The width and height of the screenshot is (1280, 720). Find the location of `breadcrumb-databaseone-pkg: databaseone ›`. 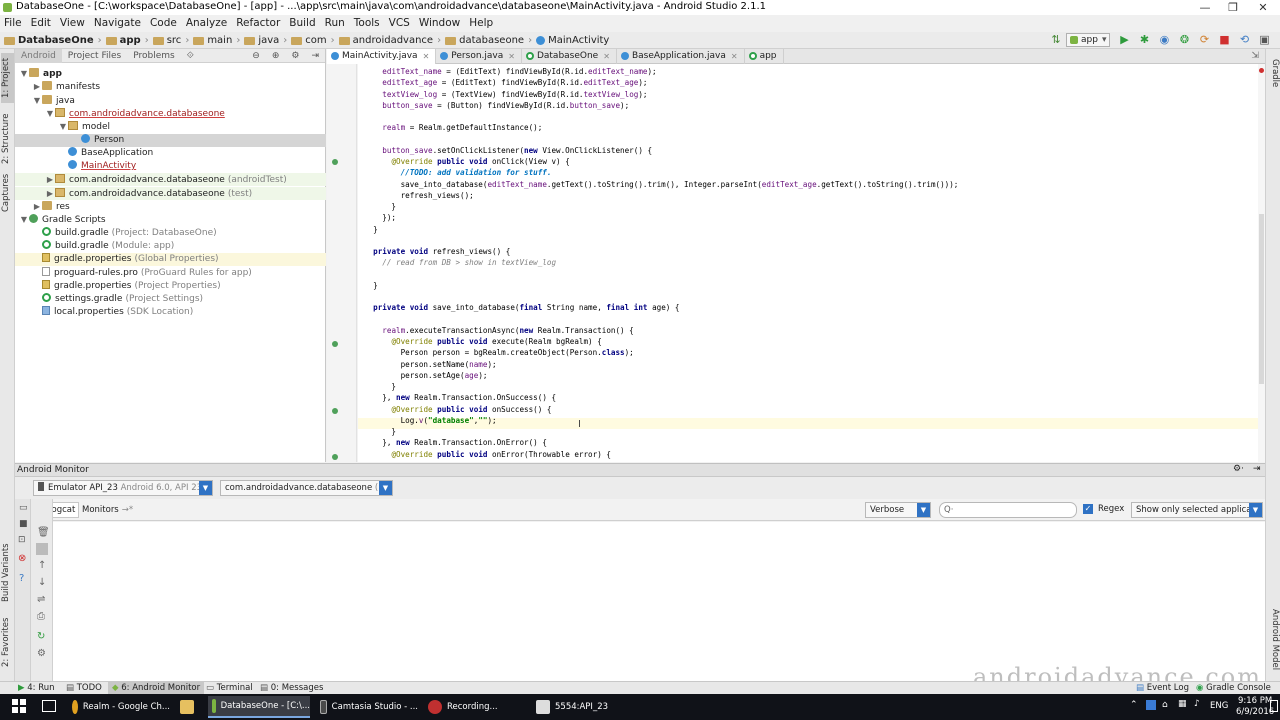

breadcrumb-databaseone-pkg: databaseone › is located at coordinates (490, 40).